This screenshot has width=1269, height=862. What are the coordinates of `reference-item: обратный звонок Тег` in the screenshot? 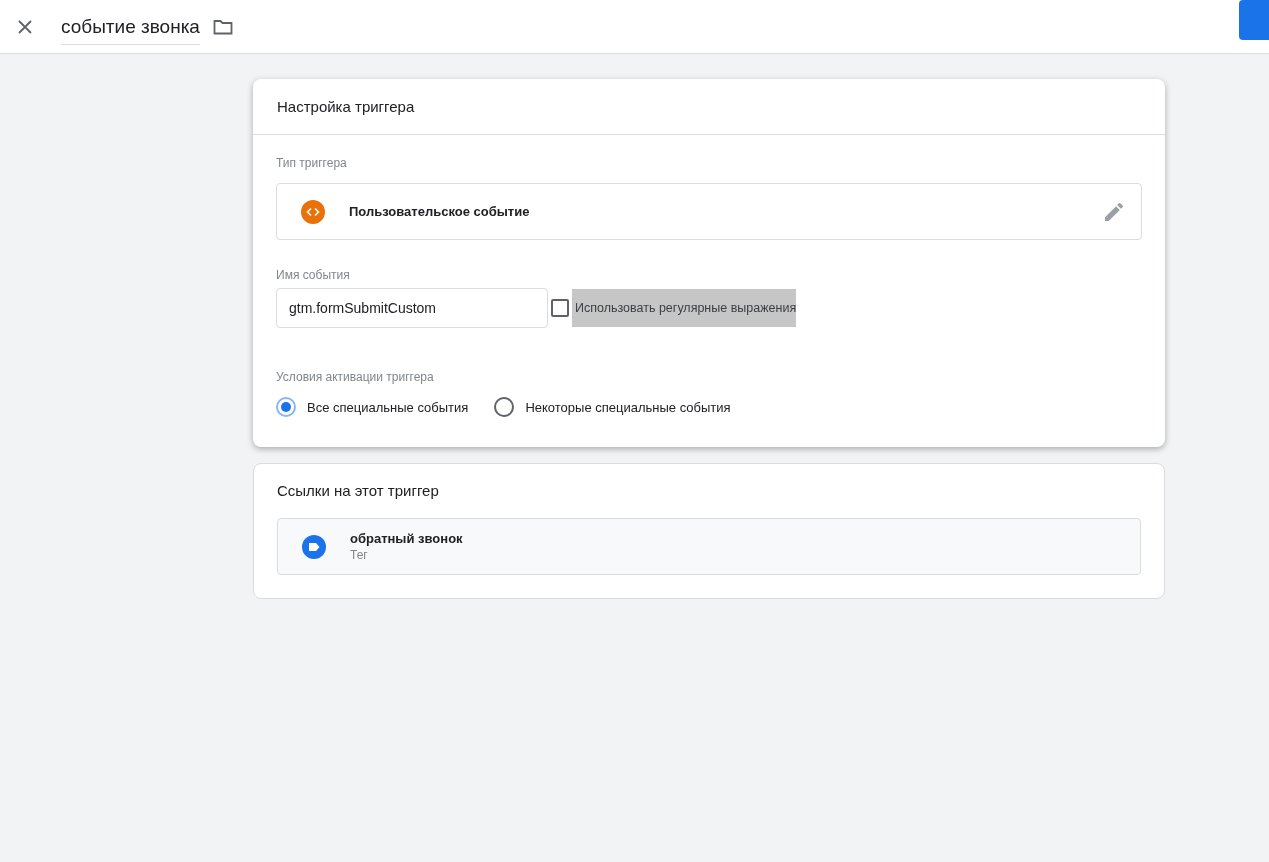 It's located at (709, 546).